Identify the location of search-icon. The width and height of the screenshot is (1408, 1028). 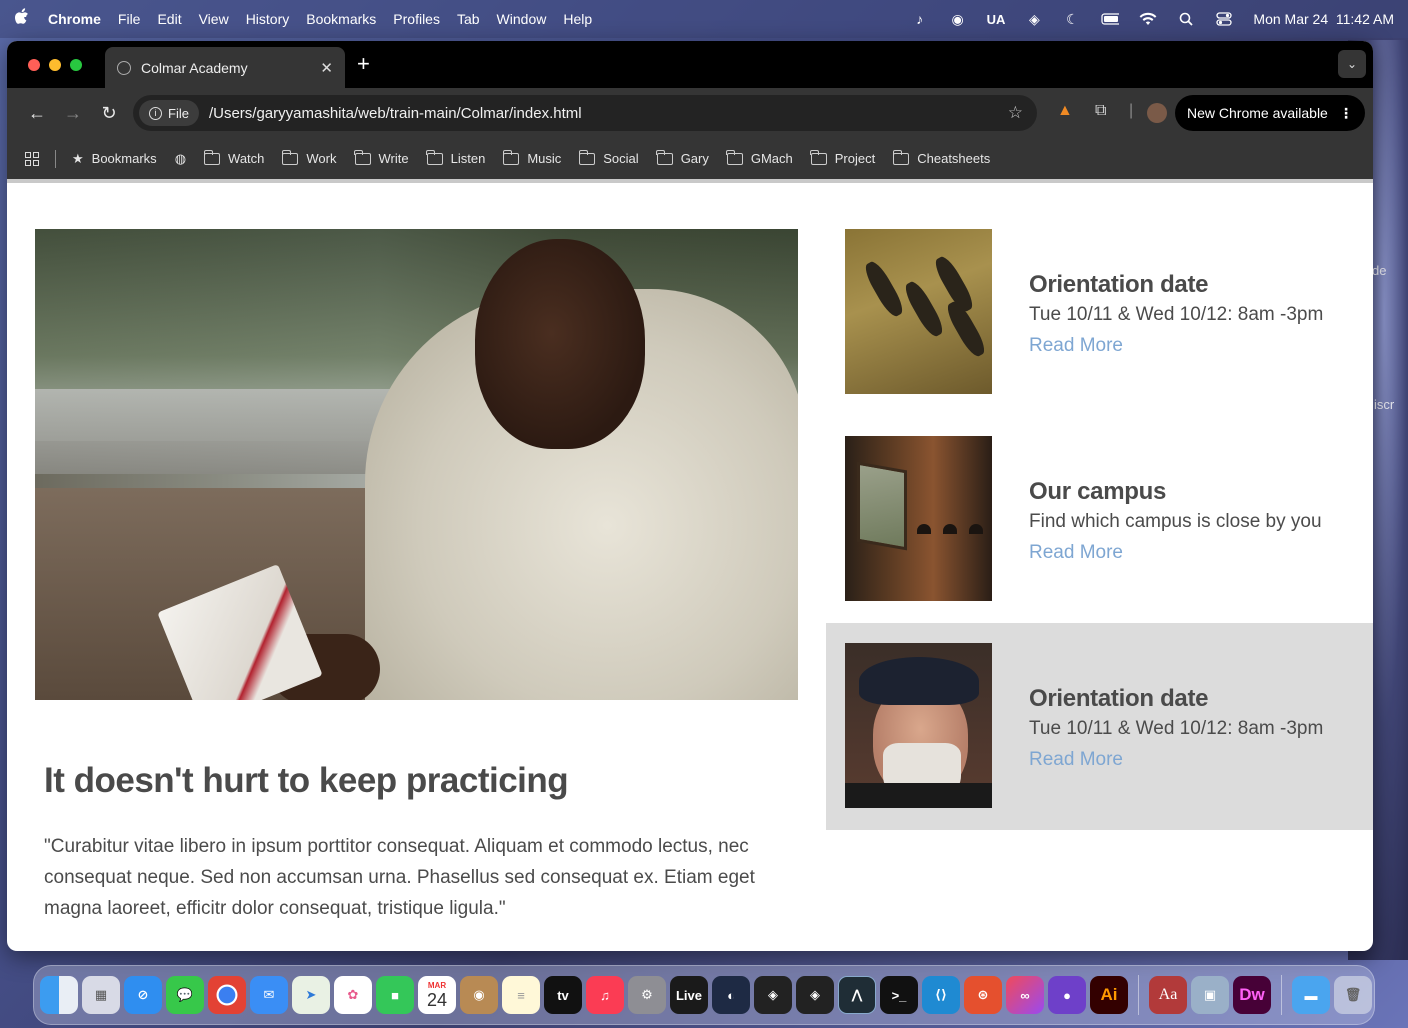
(1186, 19).